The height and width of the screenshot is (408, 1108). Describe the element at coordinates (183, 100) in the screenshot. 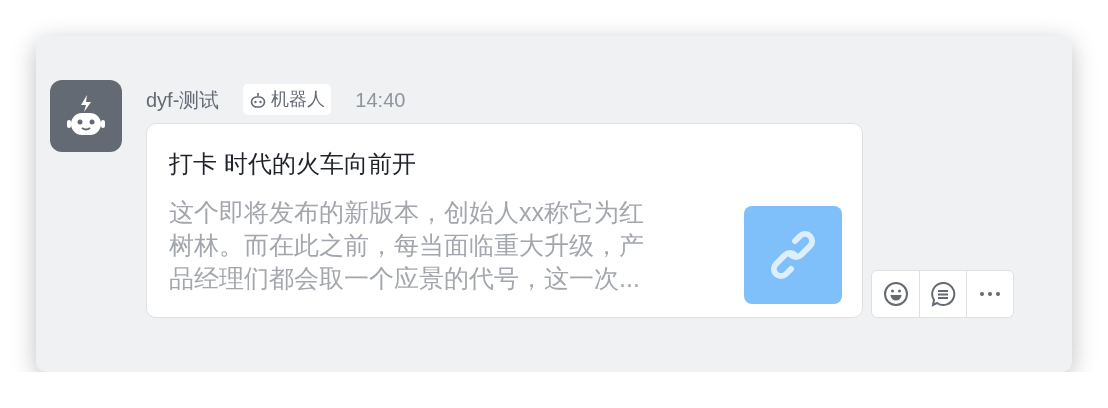

I see `sender-name: dyf-测试` at that location.